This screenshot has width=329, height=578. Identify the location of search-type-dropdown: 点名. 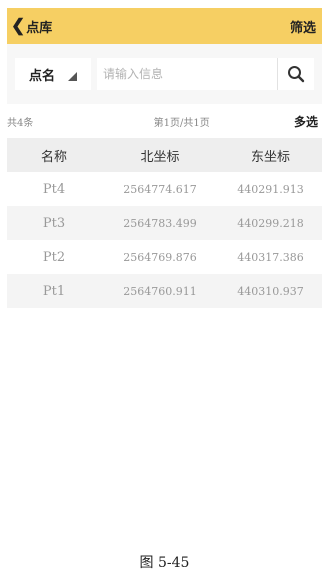
(53, 74).